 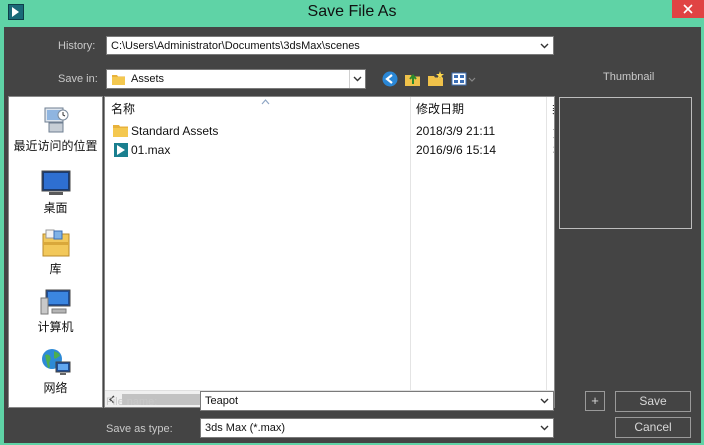 What do you see at coordinates (121, 150) in the screenshot?
I see `max-file-icon` at bounding box center [121, 150].